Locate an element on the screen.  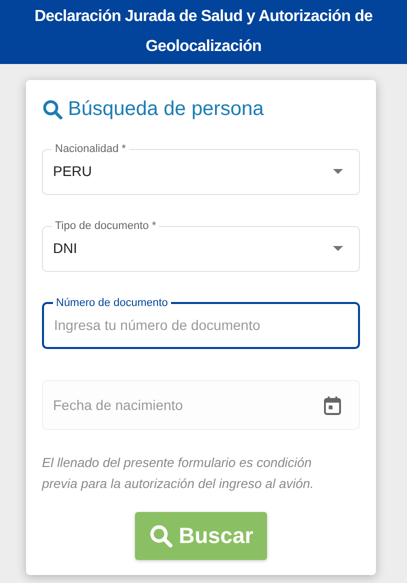
input-field: Número de documento Ingresa tu número de documento is located at coordinates (201, 323).